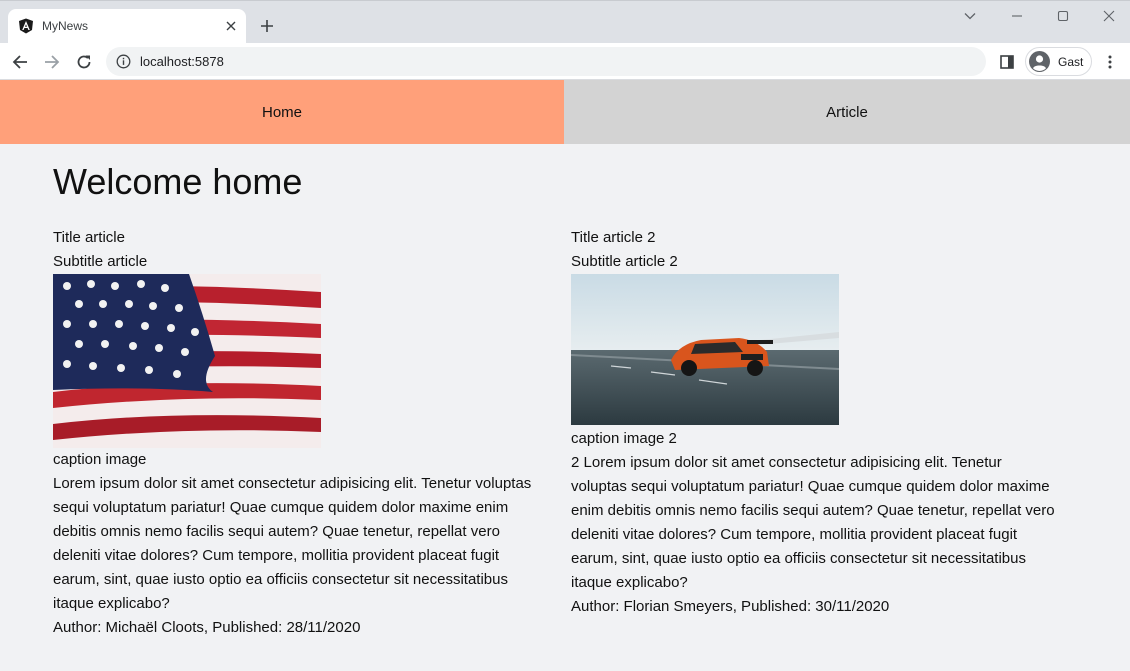 The width and height of the screenshot is (1130, 671). Describe the element at coordinates (565, 22) in the screenshot. I see `tab-strip: MyNews` at that location.